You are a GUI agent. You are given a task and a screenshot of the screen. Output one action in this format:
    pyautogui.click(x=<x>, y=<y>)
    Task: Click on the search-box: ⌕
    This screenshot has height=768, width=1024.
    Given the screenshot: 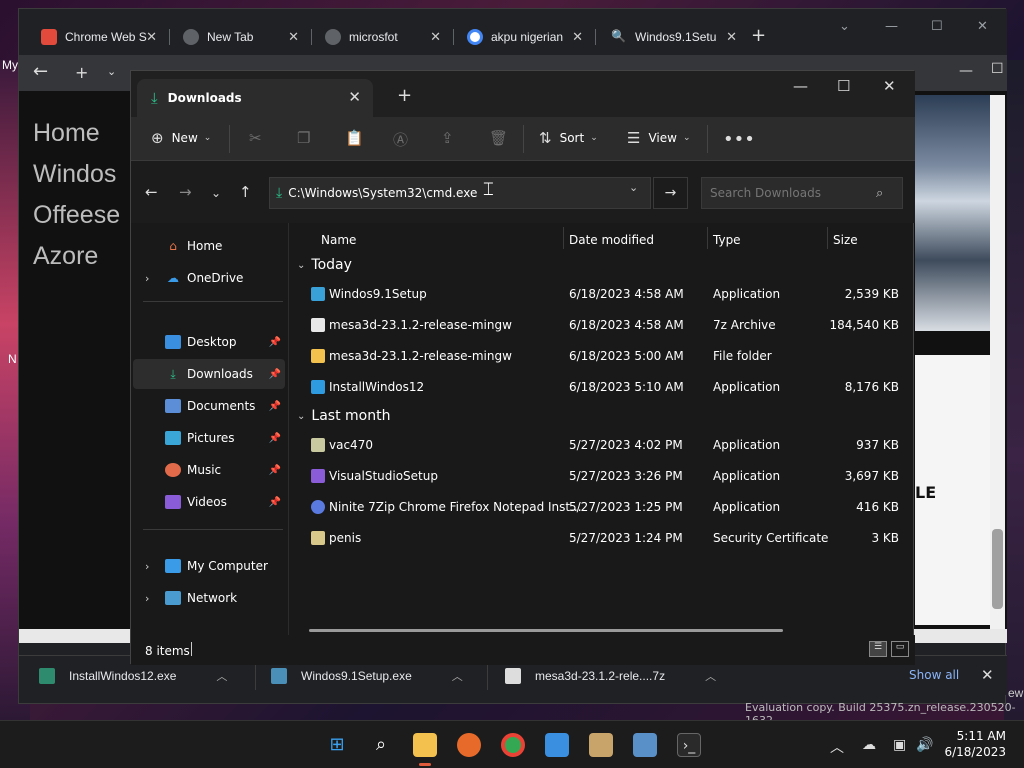 What is the action you would take?
    pyautogui.click(x=802, y=193)
    